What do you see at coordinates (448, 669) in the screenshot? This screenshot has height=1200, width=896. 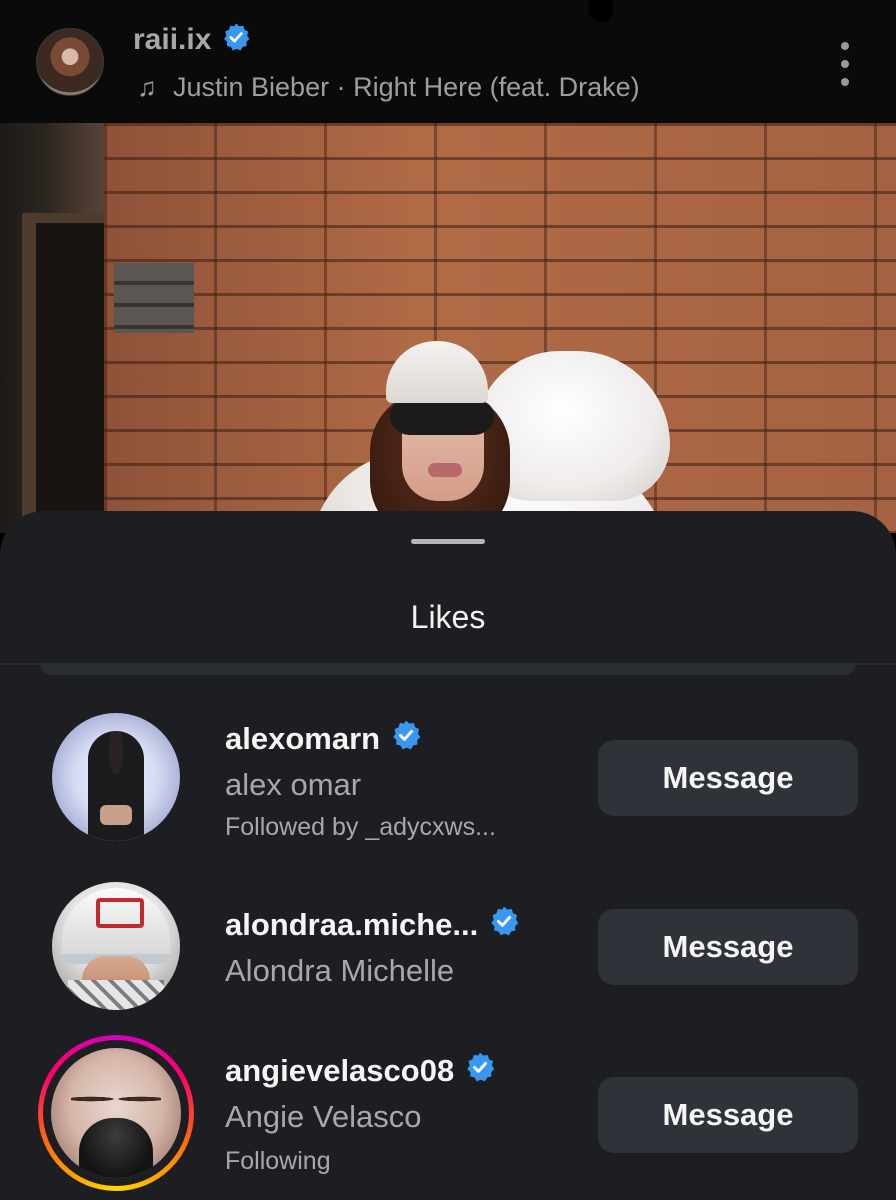 I see `search-bar-edge` at bounding box center [448, 669].